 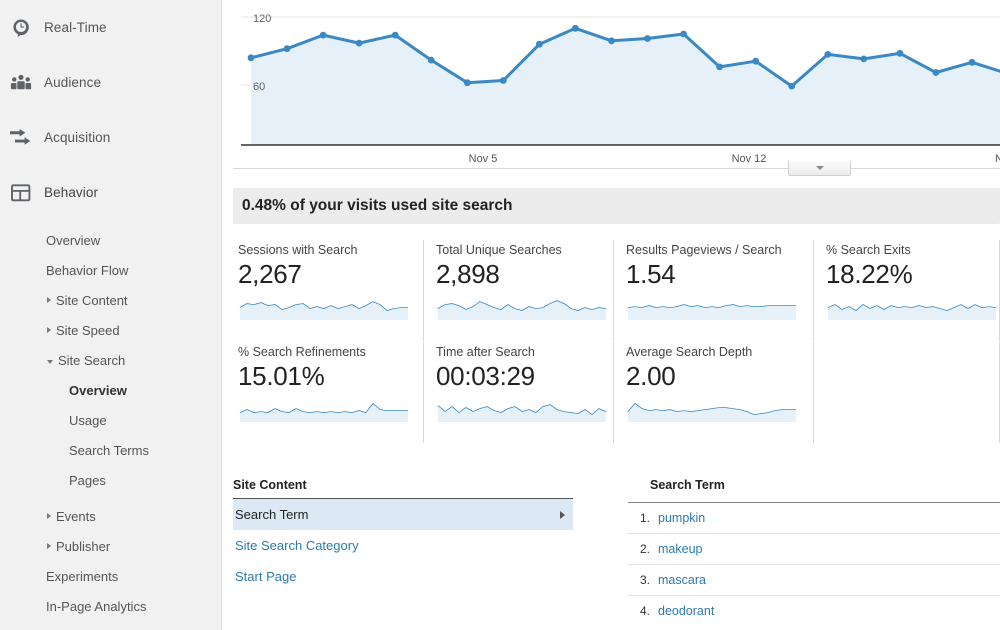 What do you see at coordinates (110, 240) in the screenshot?
I see `sidebar-item-overview: Overview` at bounding box center [110, 240].